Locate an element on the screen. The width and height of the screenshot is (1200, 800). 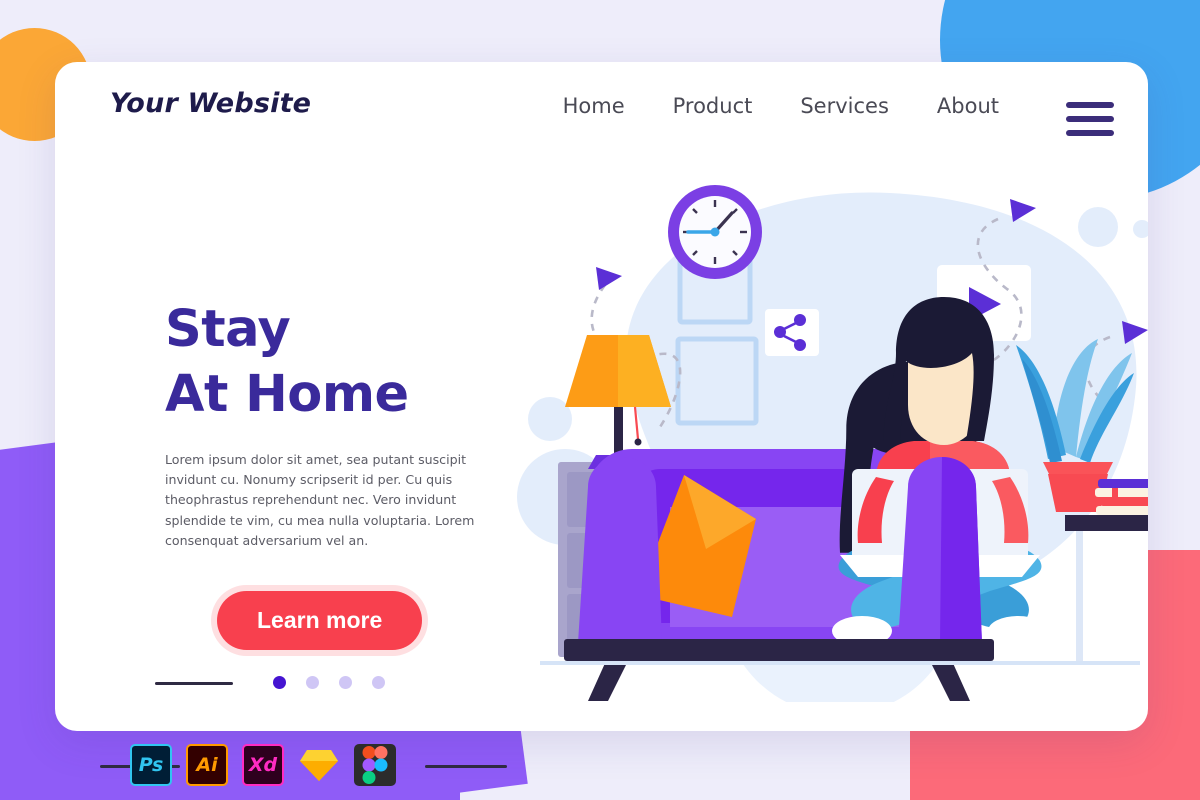
illustrator-icon: Ai is located at coordinates (207, 765).